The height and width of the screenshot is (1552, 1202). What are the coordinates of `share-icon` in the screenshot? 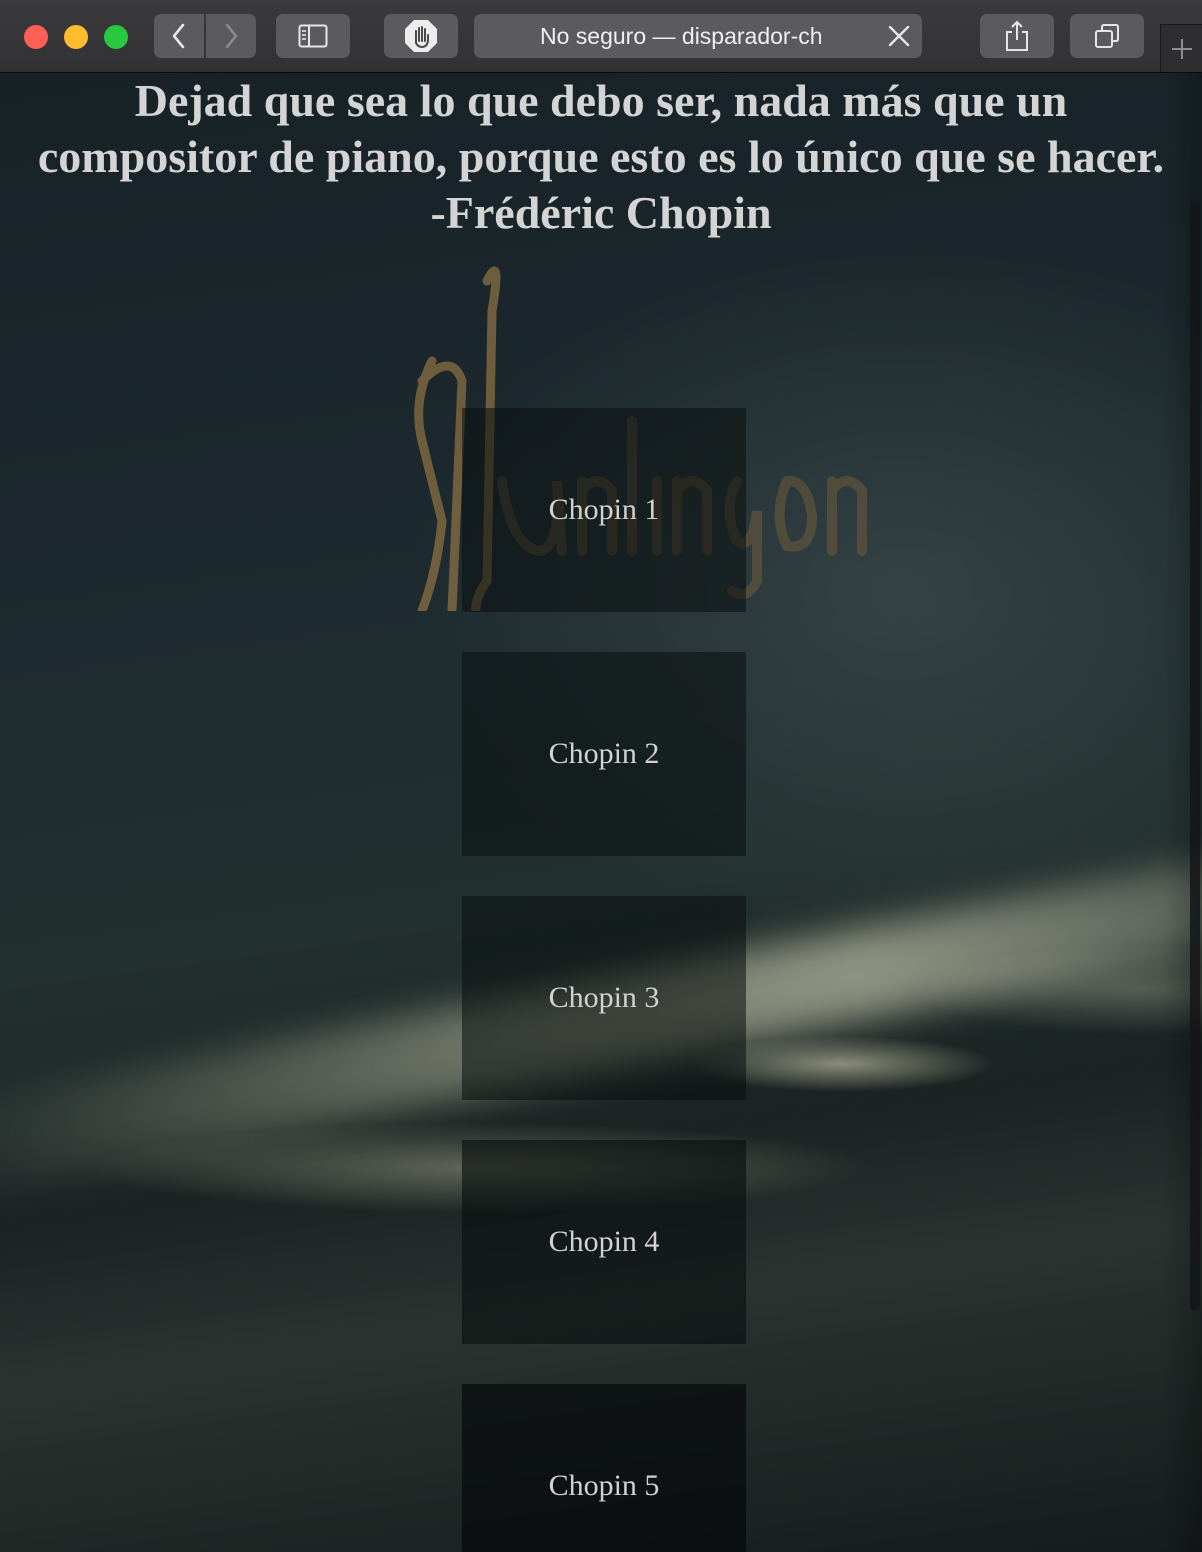 It's located at (1017, 36).